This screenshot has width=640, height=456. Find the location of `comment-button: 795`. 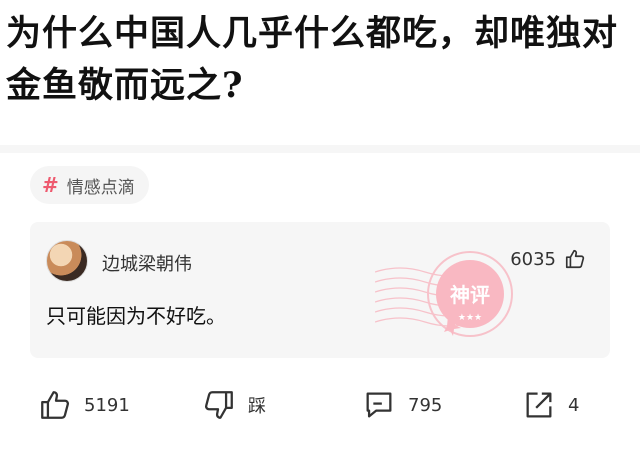

comment-button: 795 is located at coordinates (402, 405).